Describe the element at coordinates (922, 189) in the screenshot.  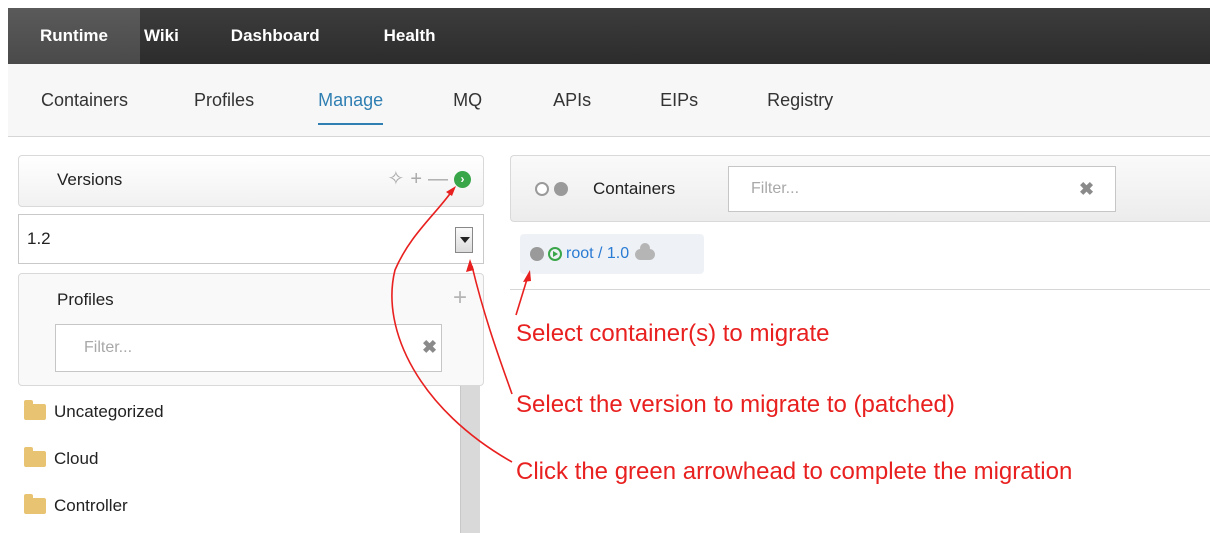
I see `containers-filter-input` at that location.